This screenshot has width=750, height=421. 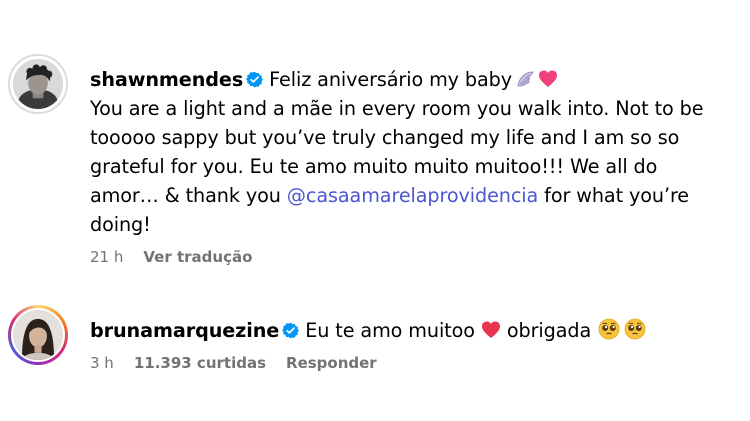 What do you see at coordinates (412, 195) in the screenshot?
I see `mention-link: @casaamarelaprovidencia` at bounding box center [412, 195].